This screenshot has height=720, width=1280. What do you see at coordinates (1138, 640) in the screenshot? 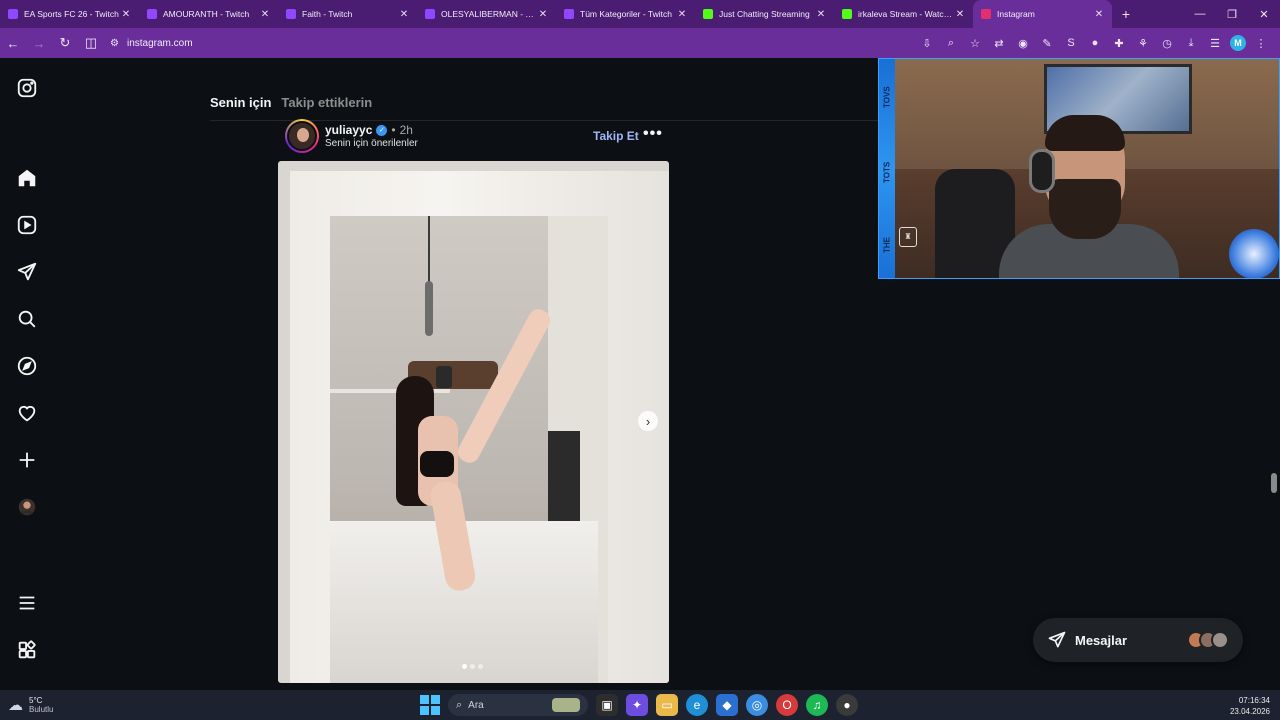
I see `messages-button: Mesajlar` at bounding box center [1138, 640].